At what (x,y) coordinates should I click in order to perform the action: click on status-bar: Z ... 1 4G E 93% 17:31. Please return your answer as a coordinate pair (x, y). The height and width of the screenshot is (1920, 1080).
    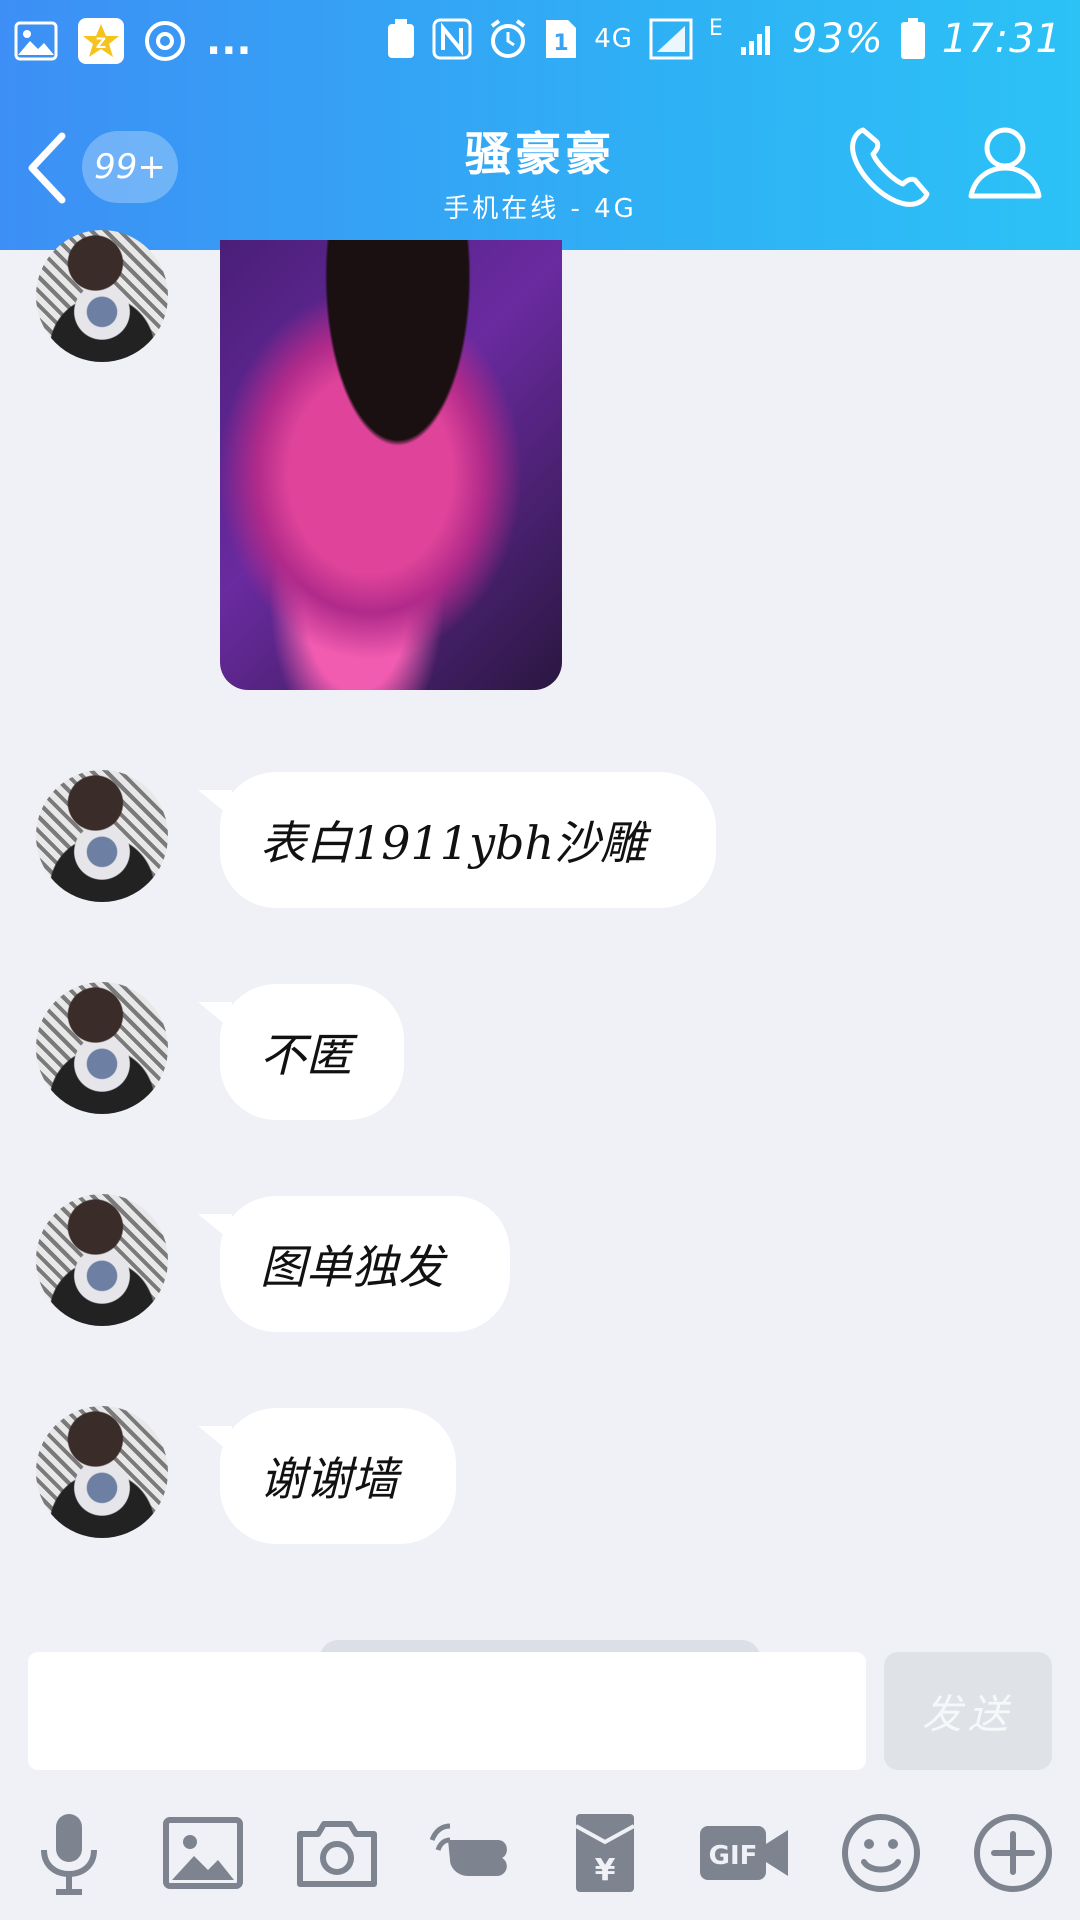
    Looking at the image, I should click on (540, 45).